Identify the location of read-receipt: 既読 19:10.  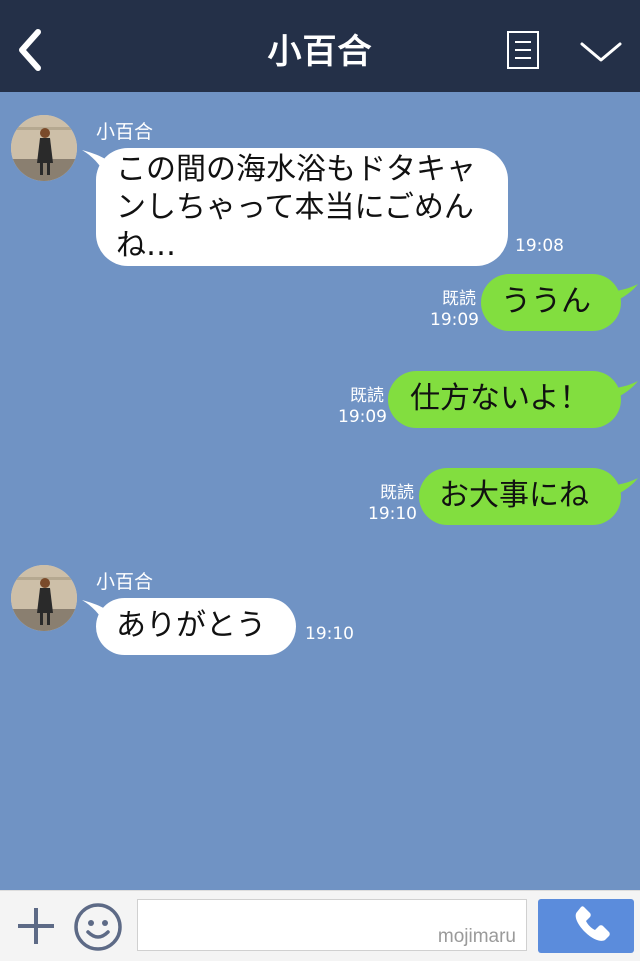
(392, 503).